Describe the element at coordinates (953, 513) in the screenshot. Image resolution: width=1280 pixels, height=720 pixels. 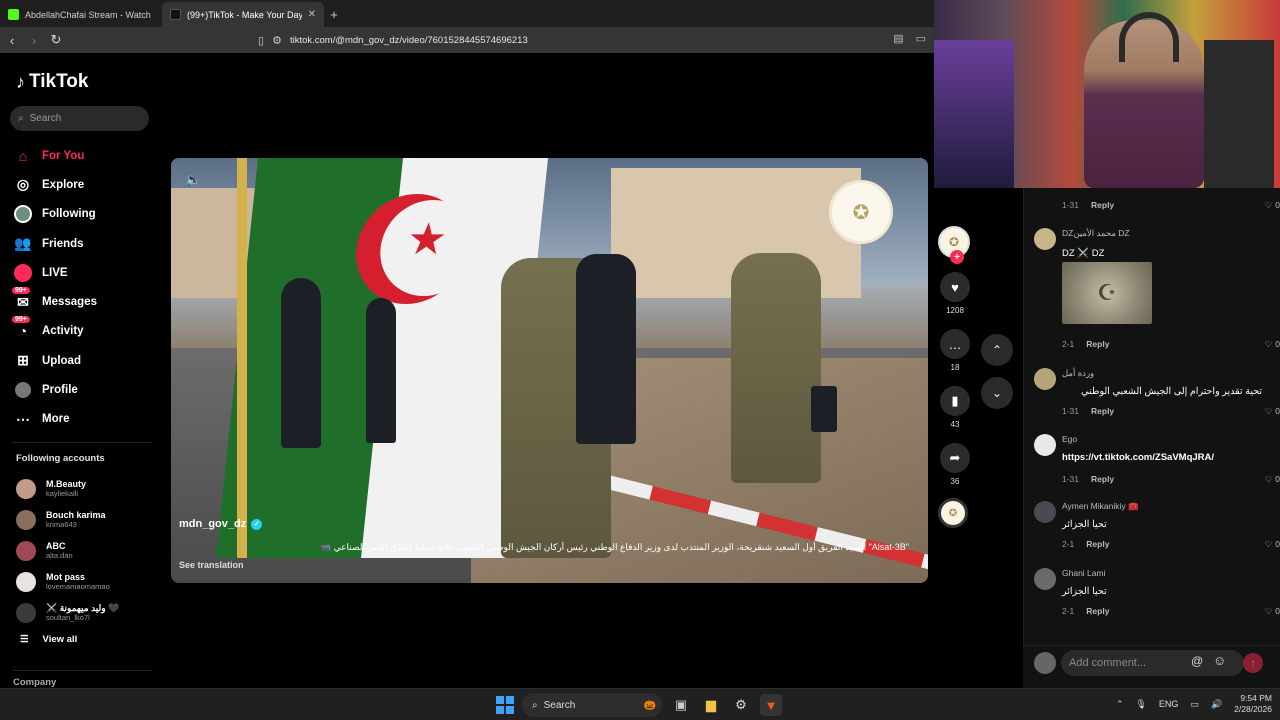
I see `music-disc-icon: ✪` at that location.